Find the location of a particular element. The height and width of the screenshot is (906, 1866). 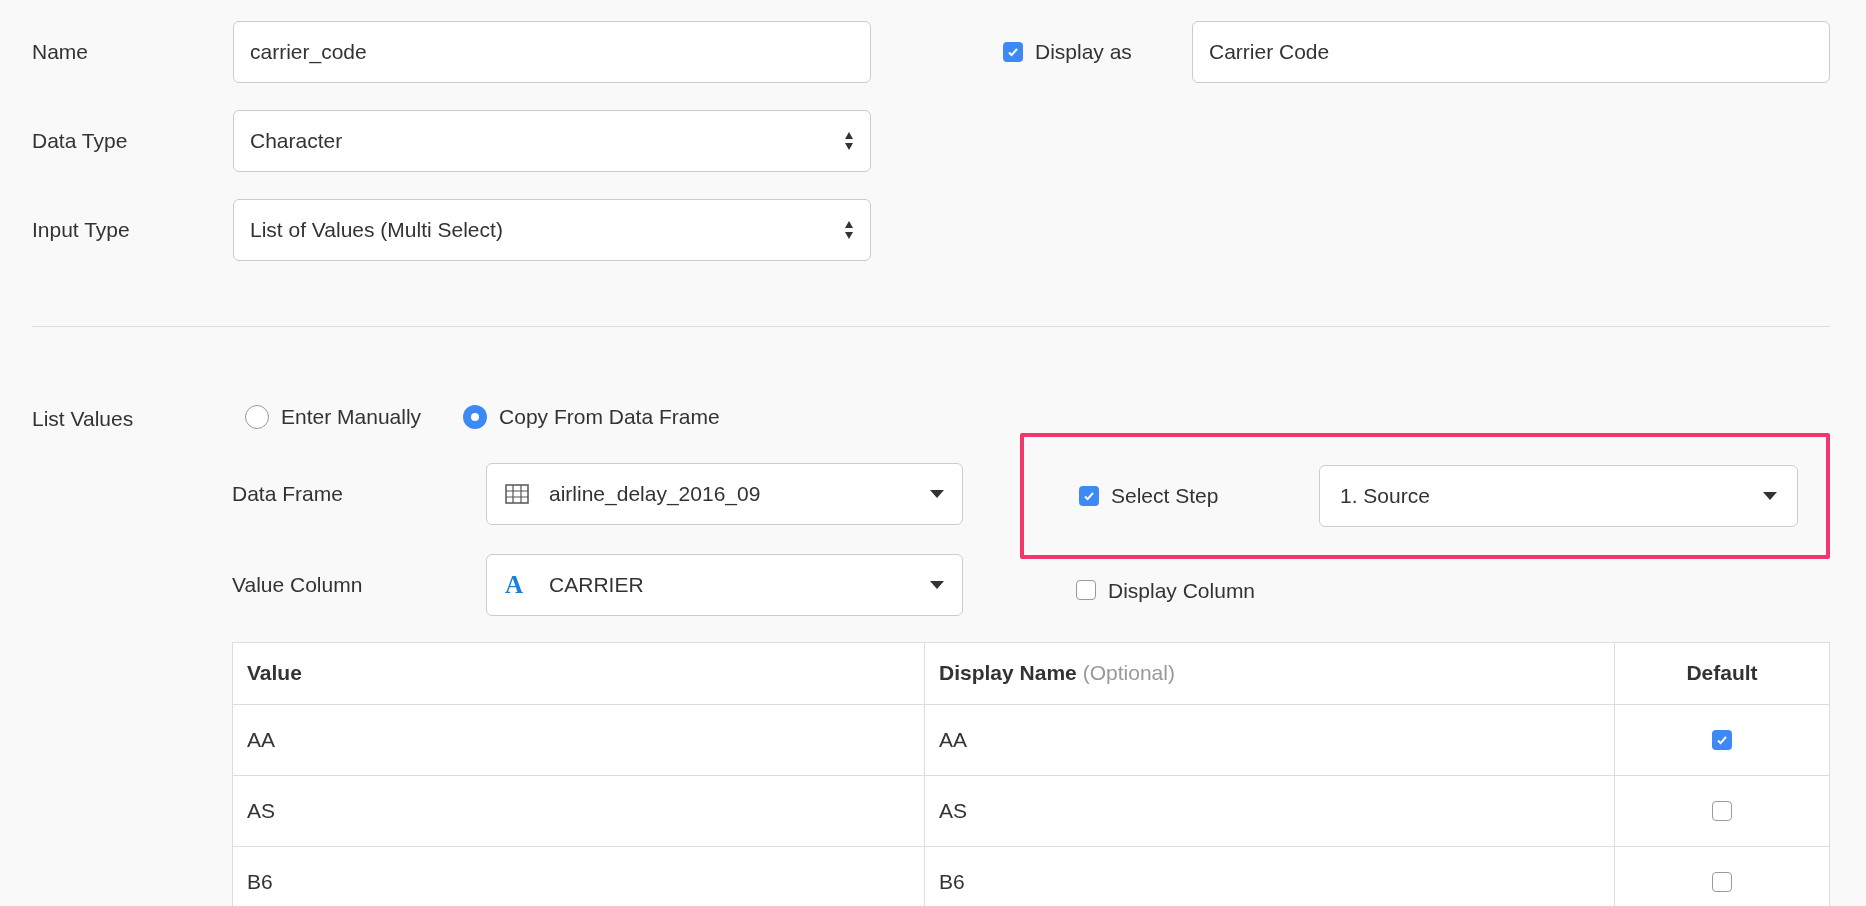

field-label: Data Type is located at coordinates (80, 141).